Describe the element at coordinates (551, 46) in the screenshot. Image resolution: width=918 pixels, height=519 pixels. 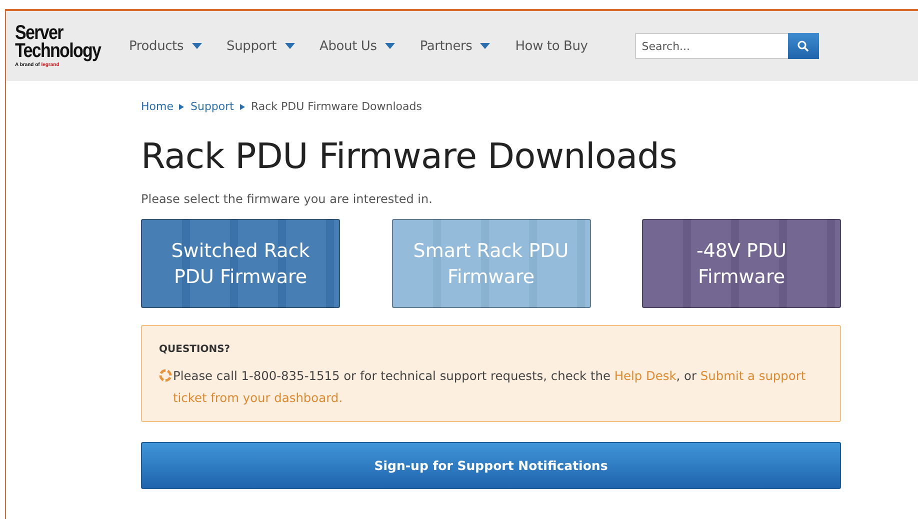
I see `nav-link: How to Buy` at that location.